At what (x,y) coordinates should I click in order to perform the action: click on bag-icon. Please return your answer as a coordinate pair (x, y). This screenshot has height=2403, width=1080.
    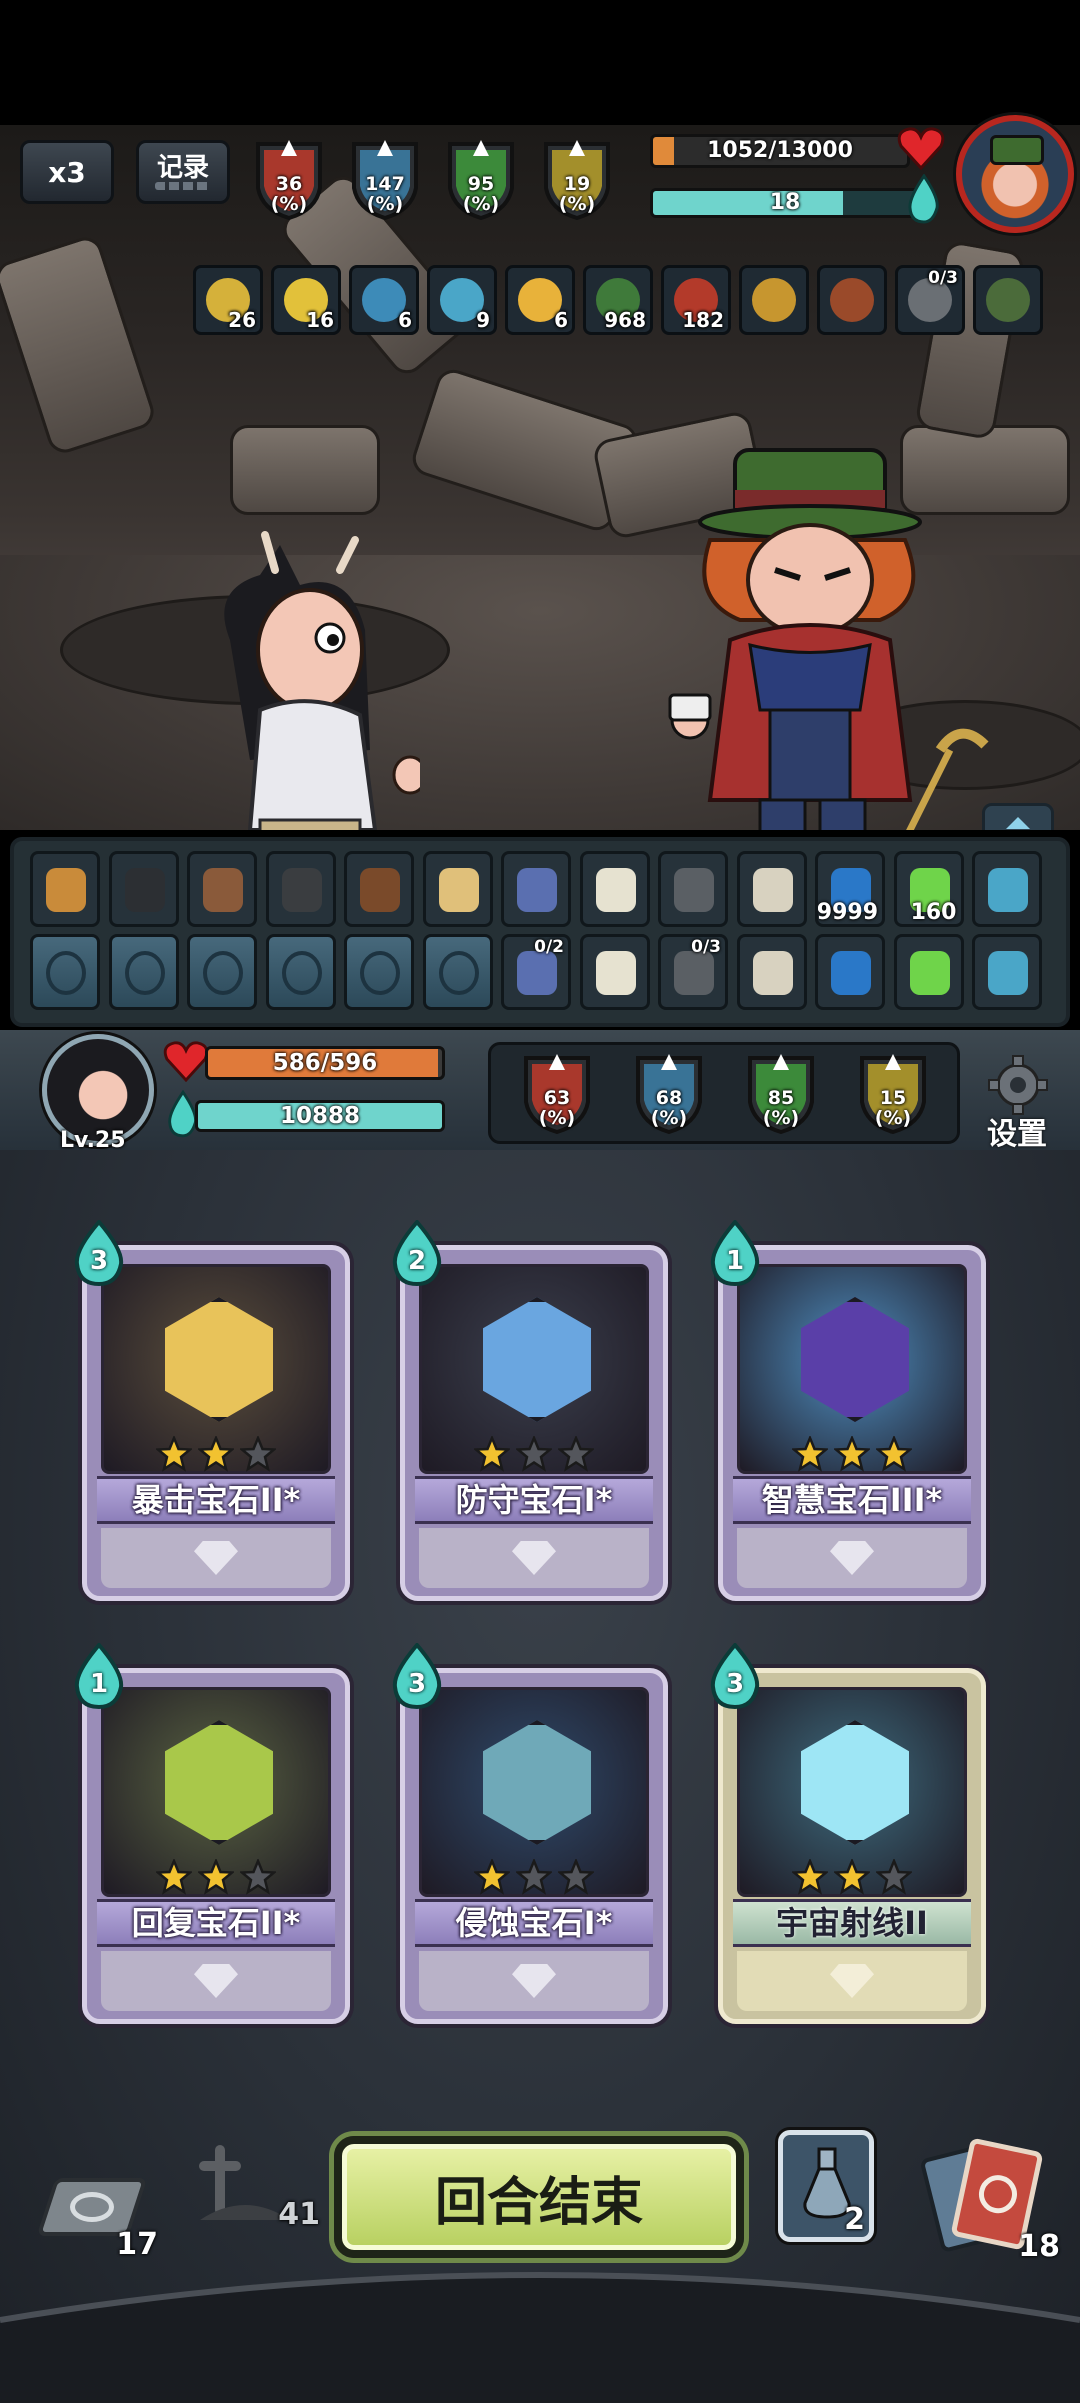
    Looking at the image, I should click on (380, 890).